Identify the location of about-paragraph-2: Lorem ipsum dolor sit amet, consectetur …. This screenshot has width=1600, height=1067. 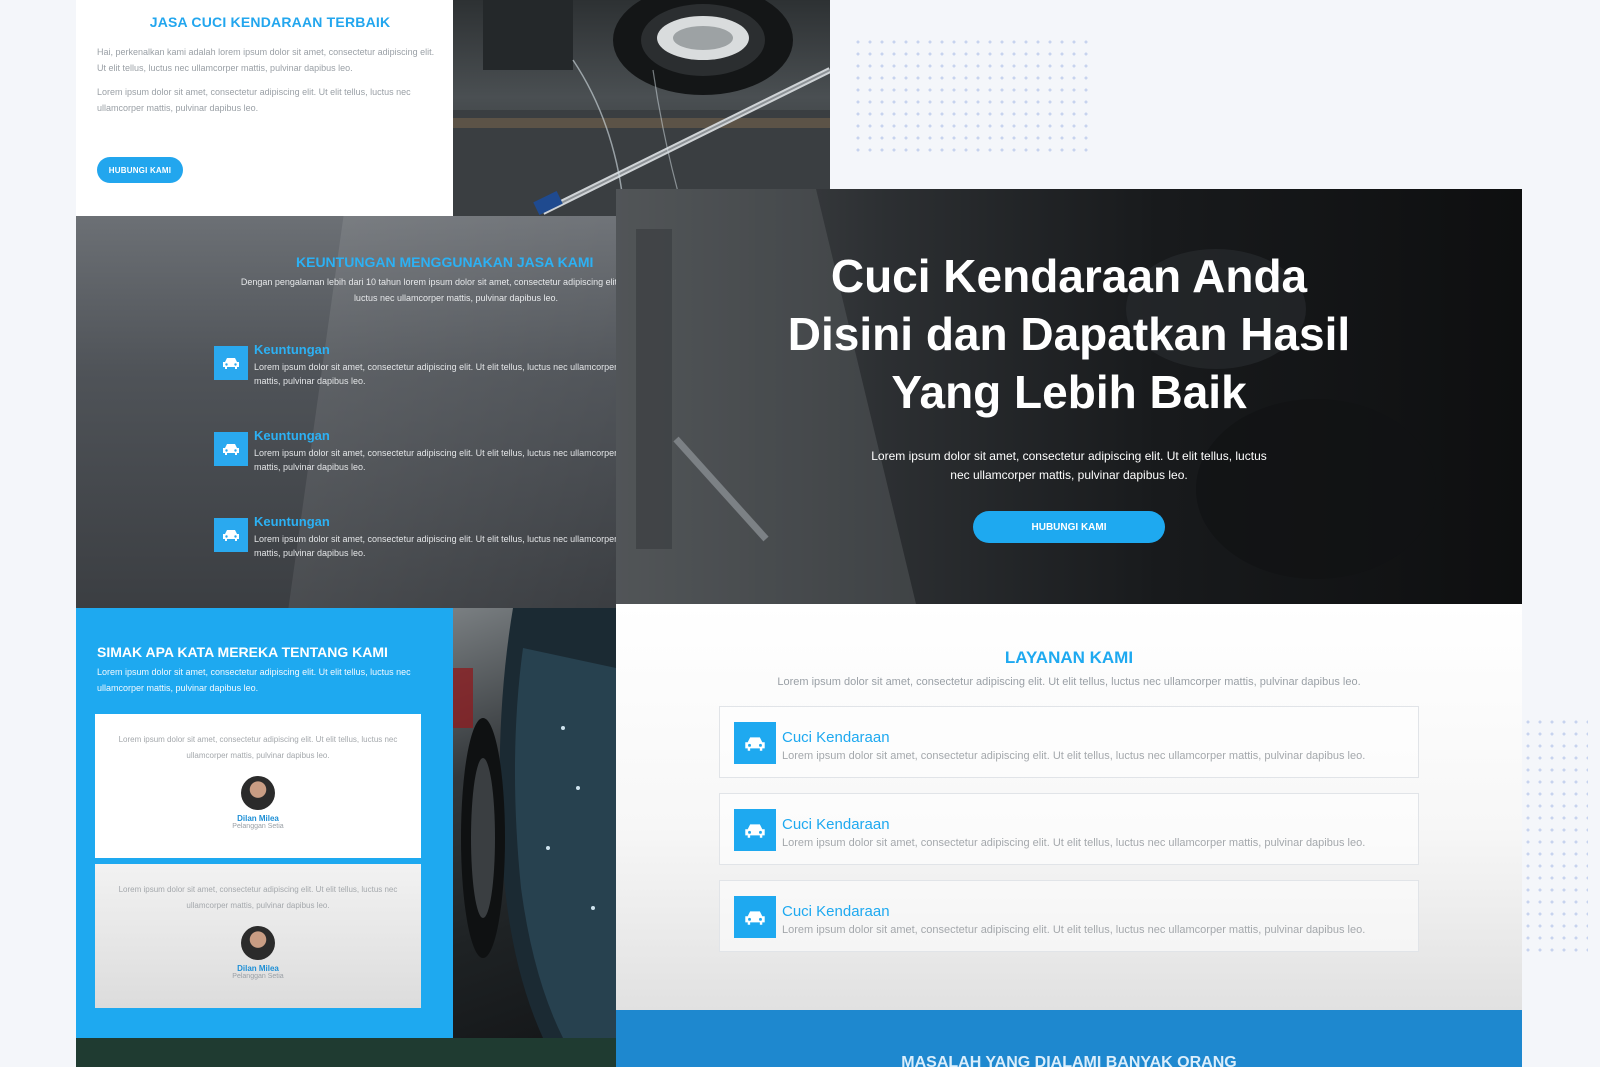
(254, 100).